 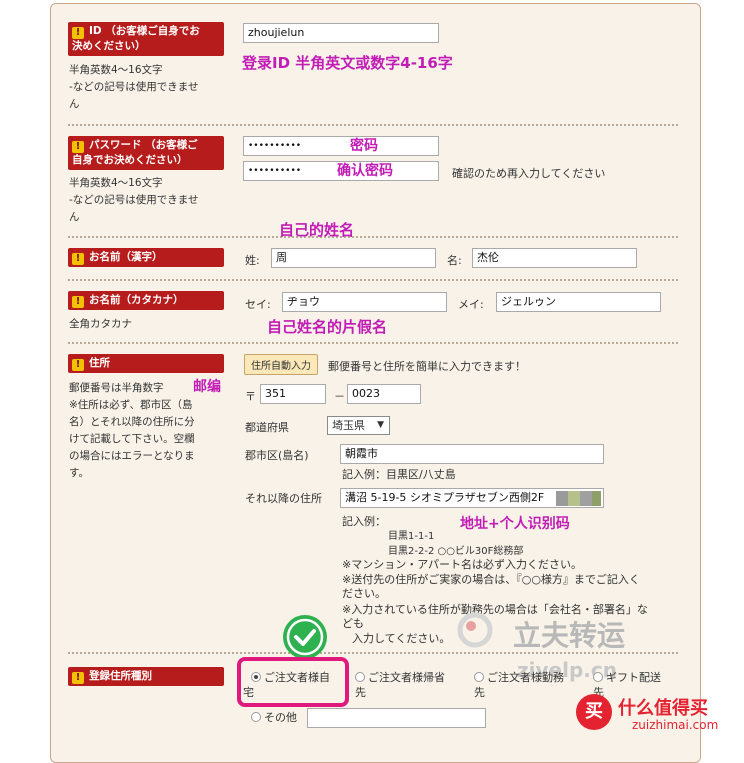 I want to click on zip2-input: 0023, so click(x=384, y=394).